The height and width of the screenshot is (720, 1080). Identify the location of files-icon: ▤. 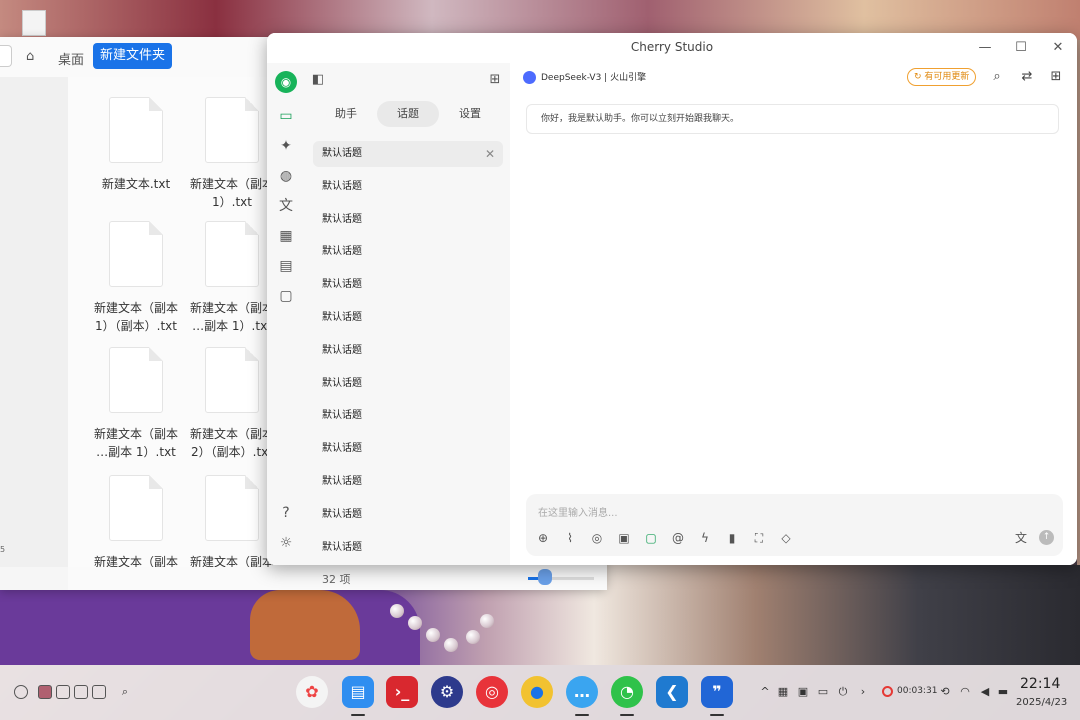
(286, 266).